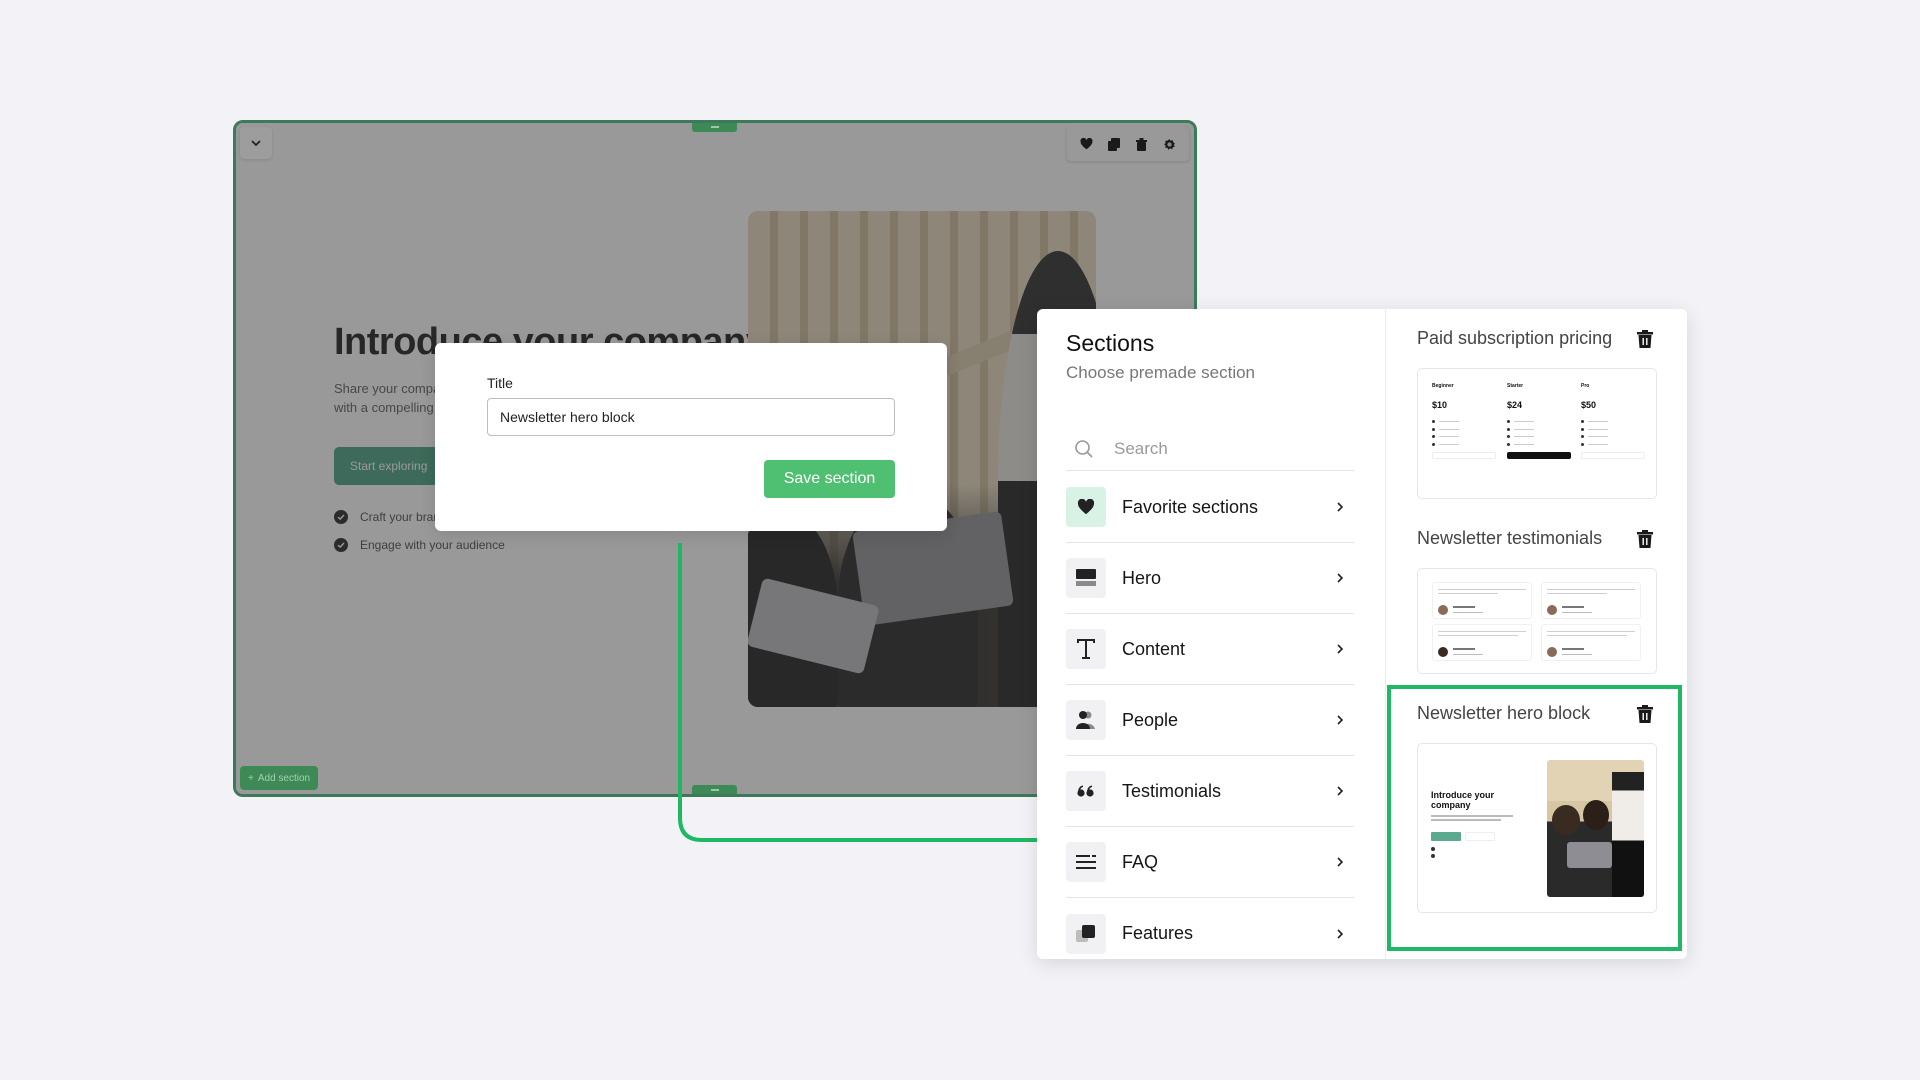 The height and width of the screenshot is (1080, 1920). I want to click on people-icon, so click(1086, 720).